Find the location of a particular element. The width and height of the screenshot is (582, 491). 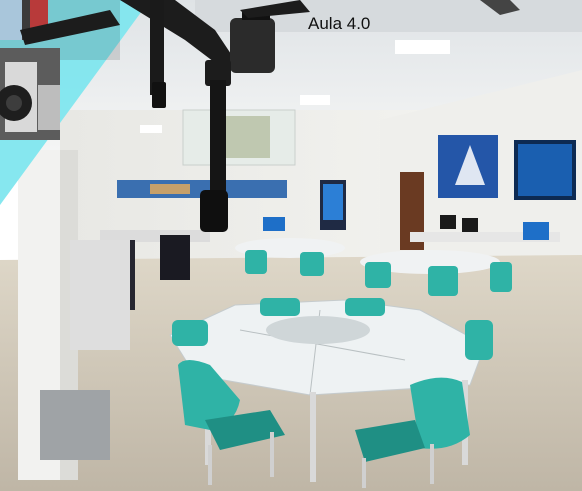

chair-dark is located at coordinates (175, 257).